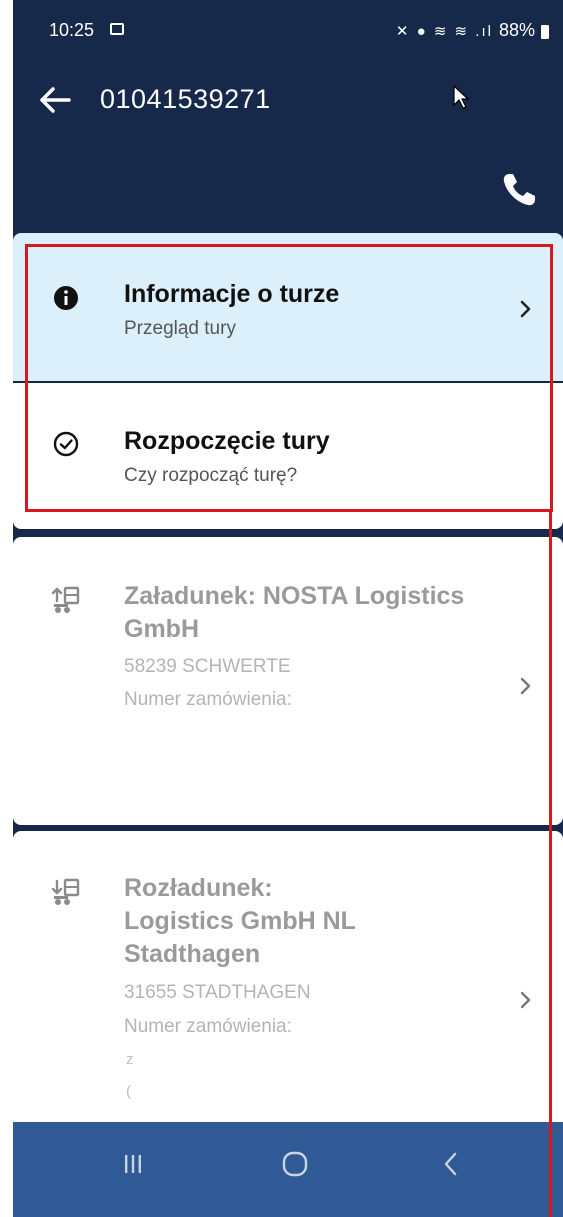  What do you see at coordinates (516, 30) in the screenshot?
I see `battery-level: 88%` at bounding box center [516, 30].